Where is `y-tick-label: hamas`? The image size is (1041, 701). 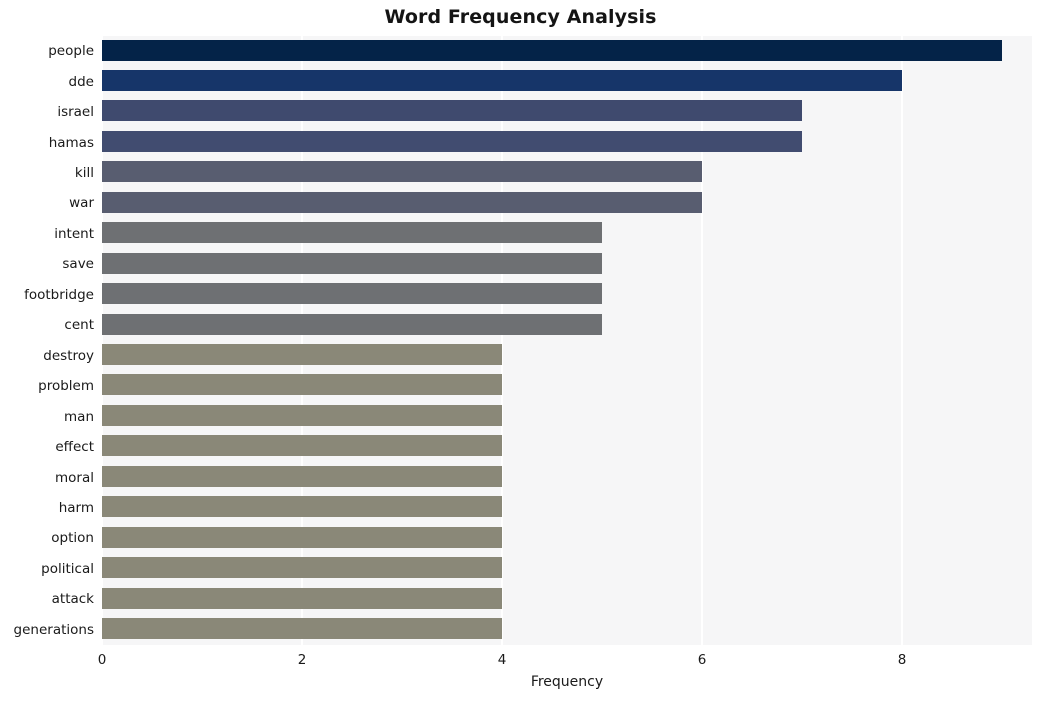
y-tick-label: hamas is located at coordinates (71, 142).